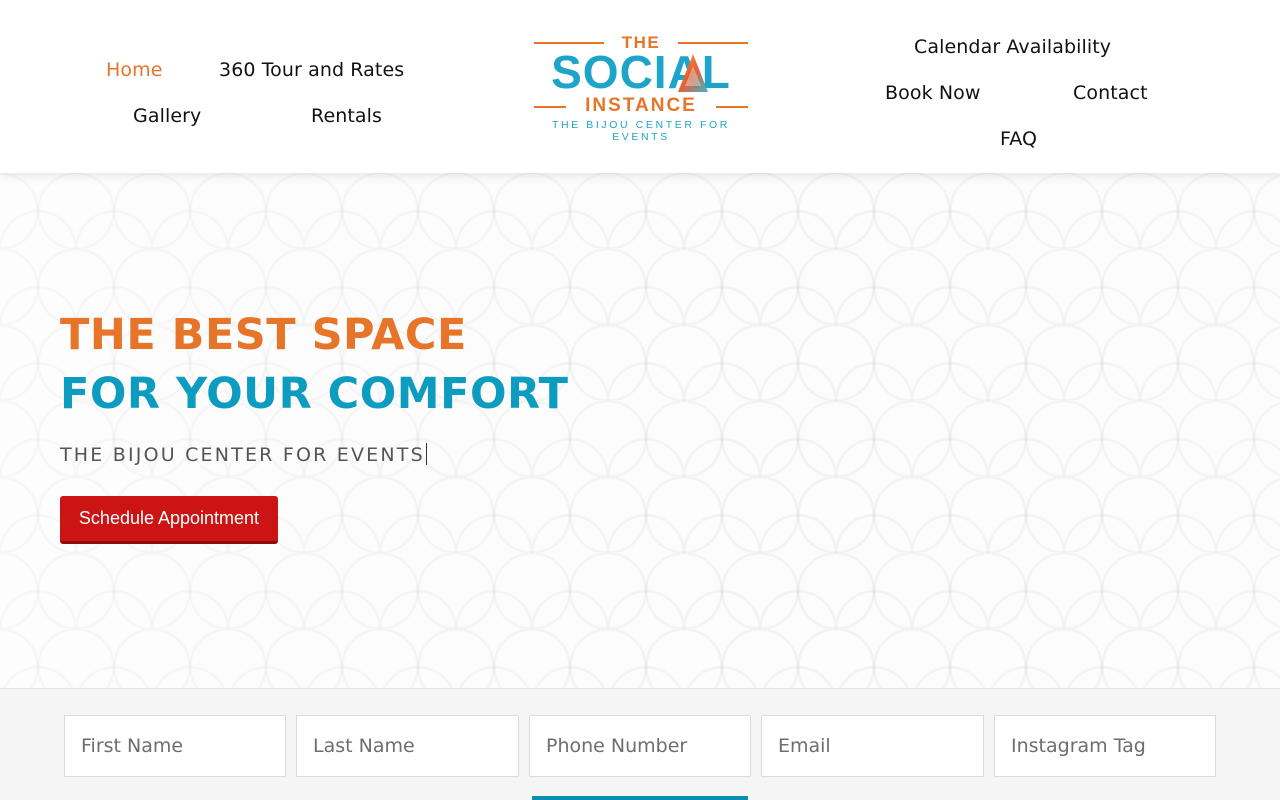  I want to click on hero-headline-line2: FOR YOUR COMFORT, so click(314, 394).